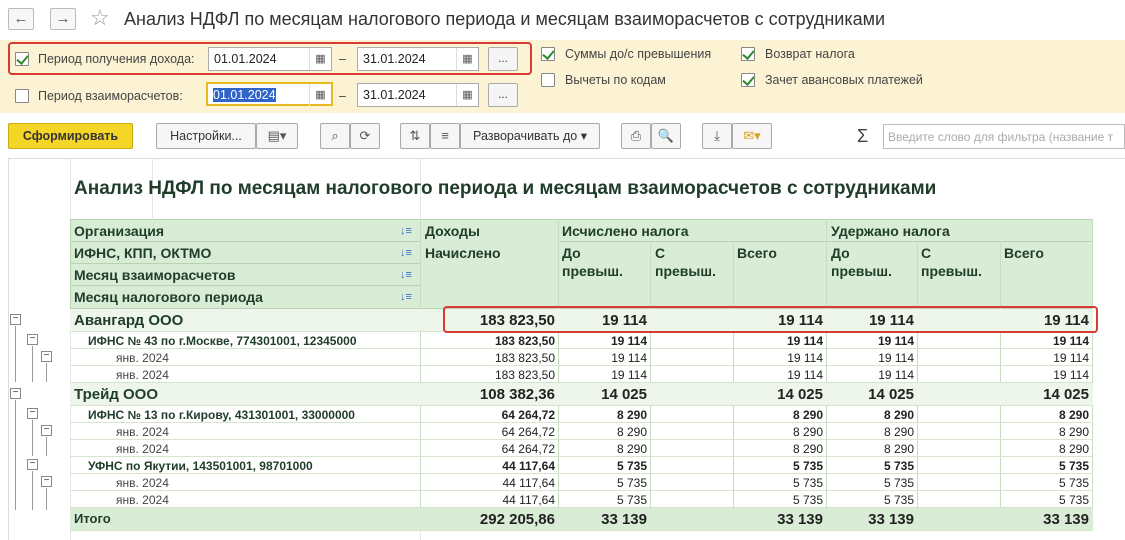 The width and height of the screenshot is (1125, 540). I want to click on generate-button: Сформировать, so click(70, 136).